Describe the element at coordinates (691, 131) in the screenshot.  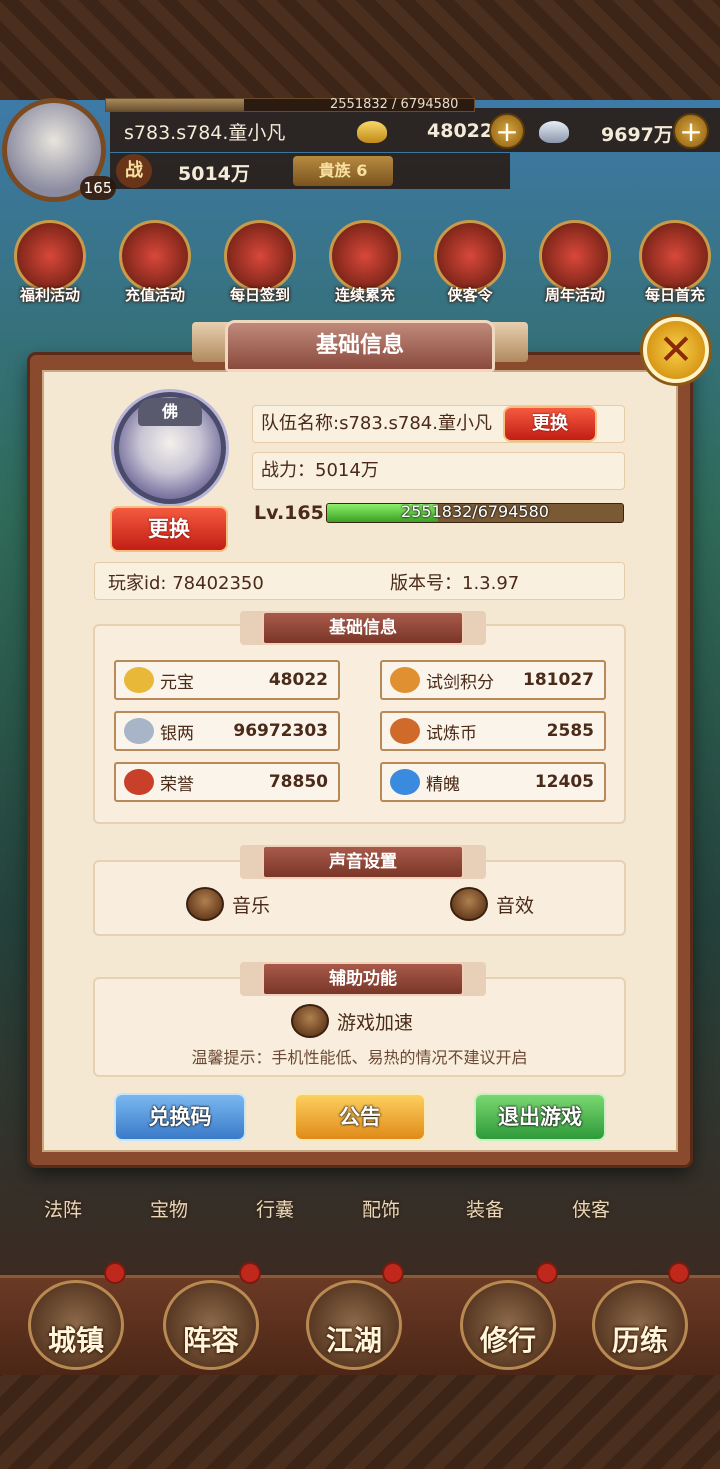
I see `add-silver-button: +` at that location.